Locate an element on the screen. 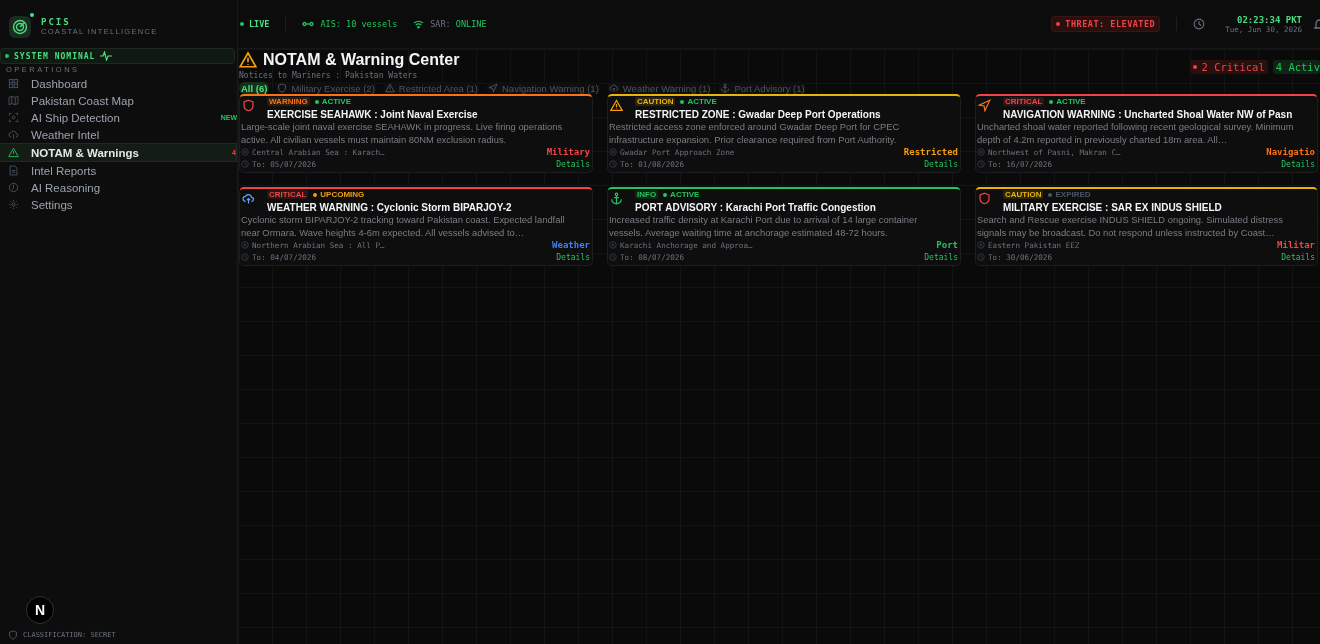  card-title: WEATHER WARNING : Cyclonic Storm BIPARJOY-2 is located at coordinates (390, 207).